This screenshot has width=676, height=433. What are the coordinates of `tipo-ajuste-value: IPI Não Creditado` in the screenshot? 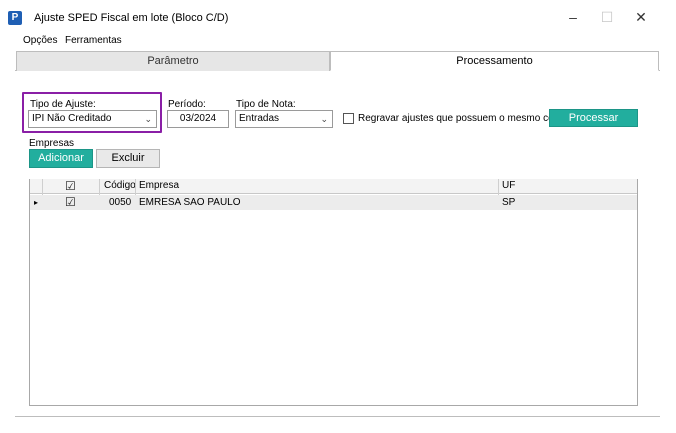 It's located at (72, 118).